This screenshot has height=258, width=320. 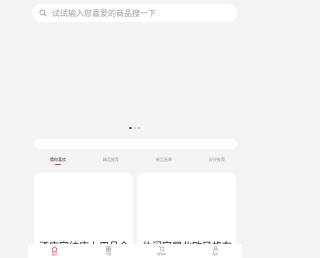 What do you see at coordinates (215, 251) in the screenshot?
I see `tabbar-item-profile: 我的` at bounding box center [215, 251].